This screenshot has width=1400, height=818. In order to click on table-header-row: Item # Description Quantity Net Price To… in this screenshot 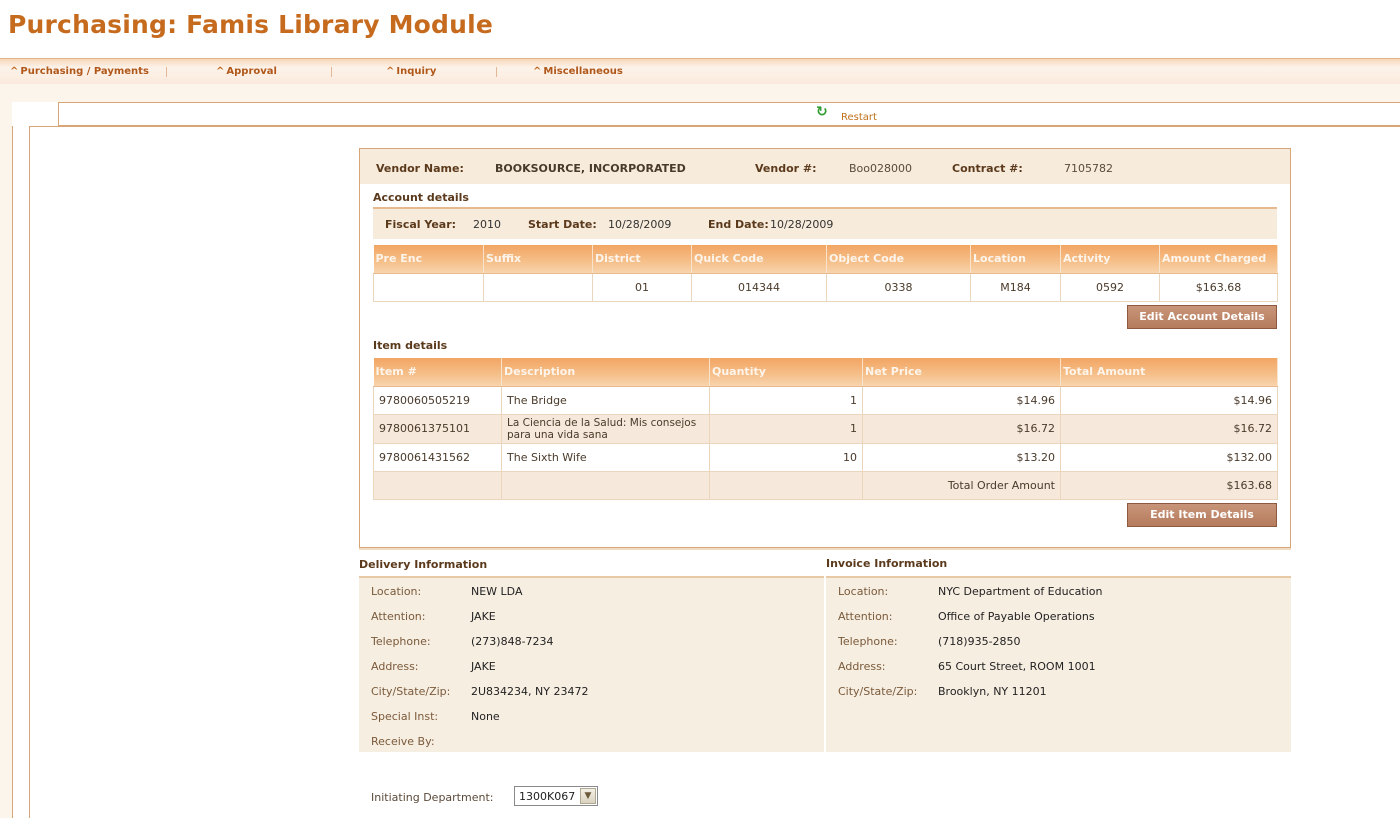, I will do `click(825, 372)`.